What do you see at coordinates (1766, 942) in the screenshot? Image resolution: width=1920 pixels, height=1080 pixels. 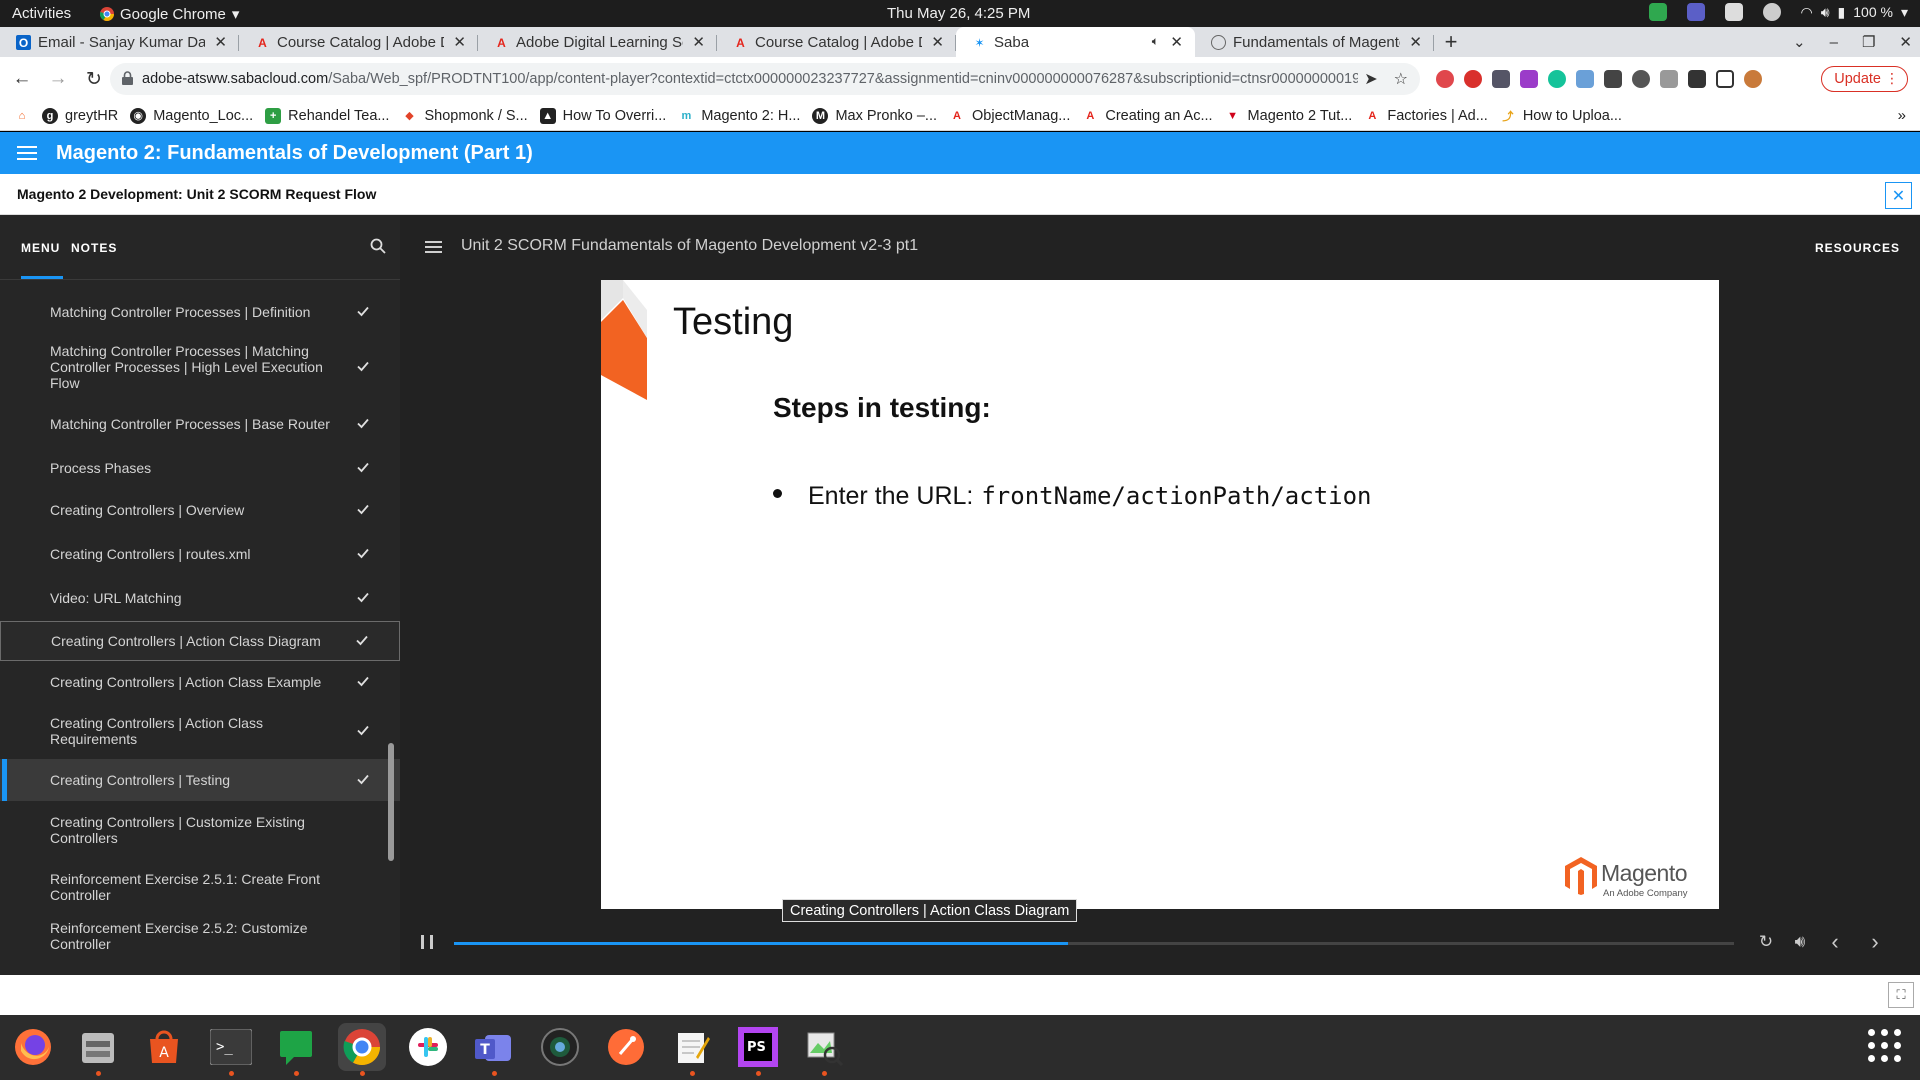 I see `replay-button: ↻` at bounding box center [1766, 942].